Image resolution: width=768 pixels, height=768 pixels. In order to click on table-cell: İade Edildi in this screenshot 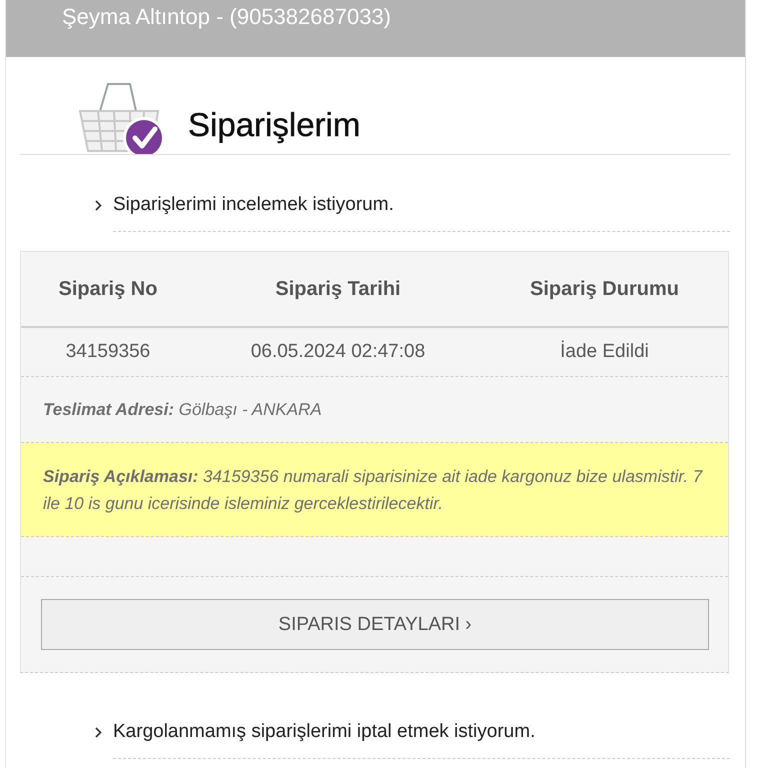, I will do `click(604, 352)`.